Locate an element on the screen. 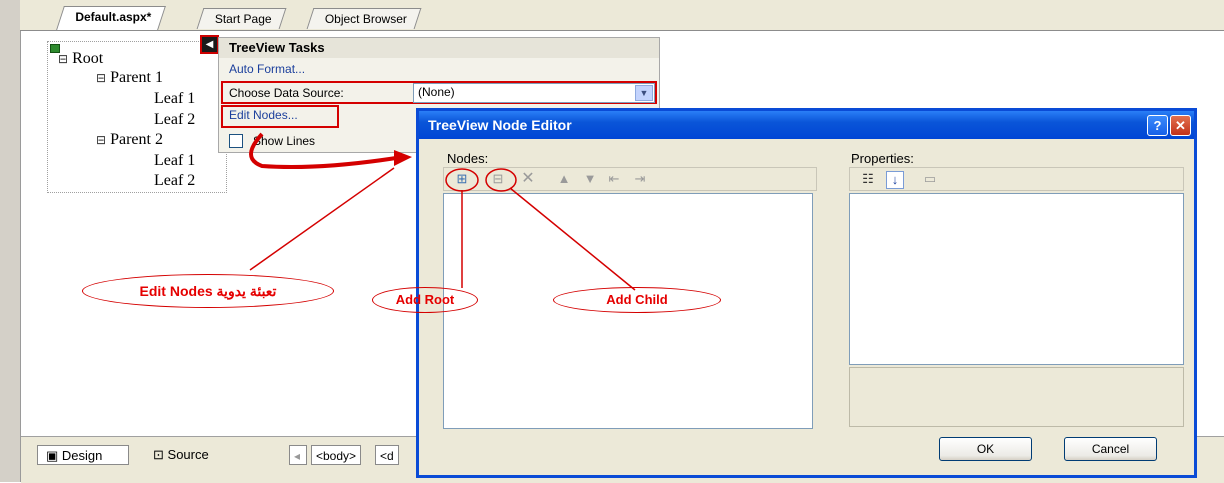 This screenshot has width=1224, height=483. annotation-overlay is located at coordinates (442, 211).